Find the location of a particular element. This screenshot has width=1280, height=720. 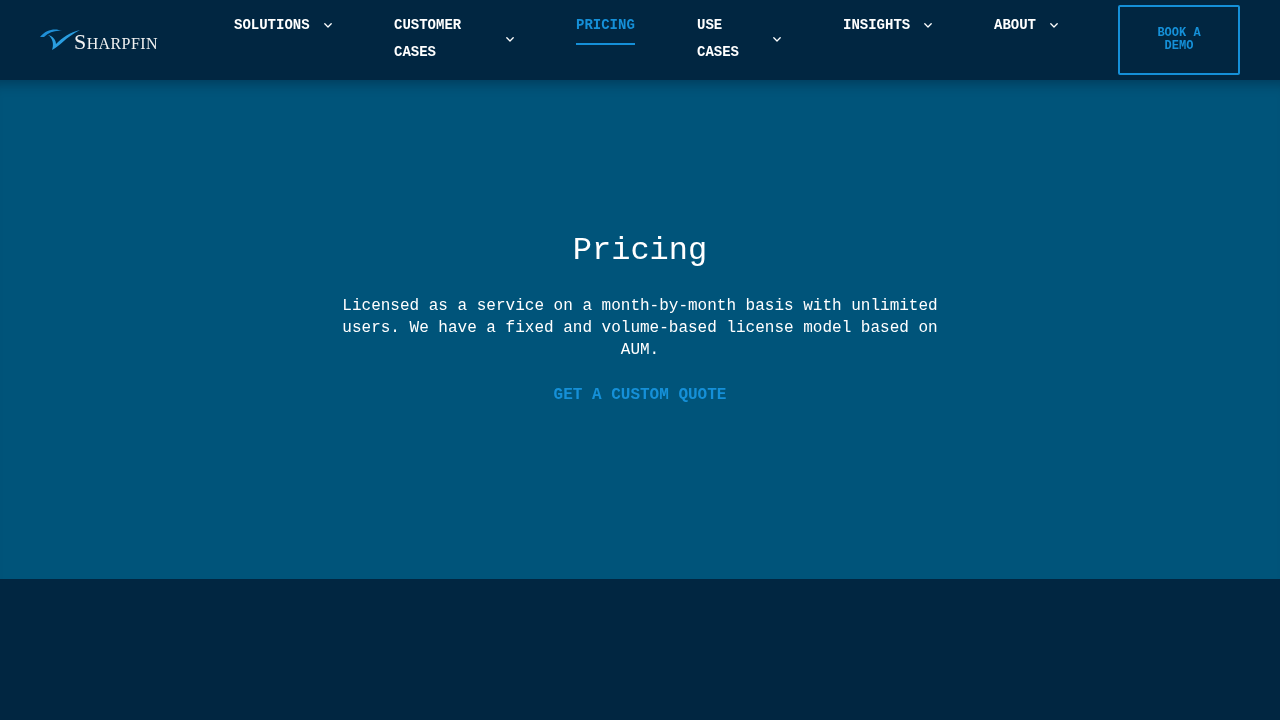

page-title: Pricing is located at coordinates (640, 251).